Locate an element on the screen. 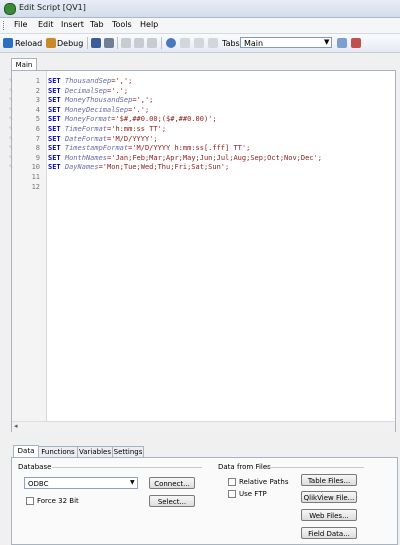 Image resolution: width=400 pixels, height=545 pixels. database-select: ODBC is located at coordinates (81, 483).